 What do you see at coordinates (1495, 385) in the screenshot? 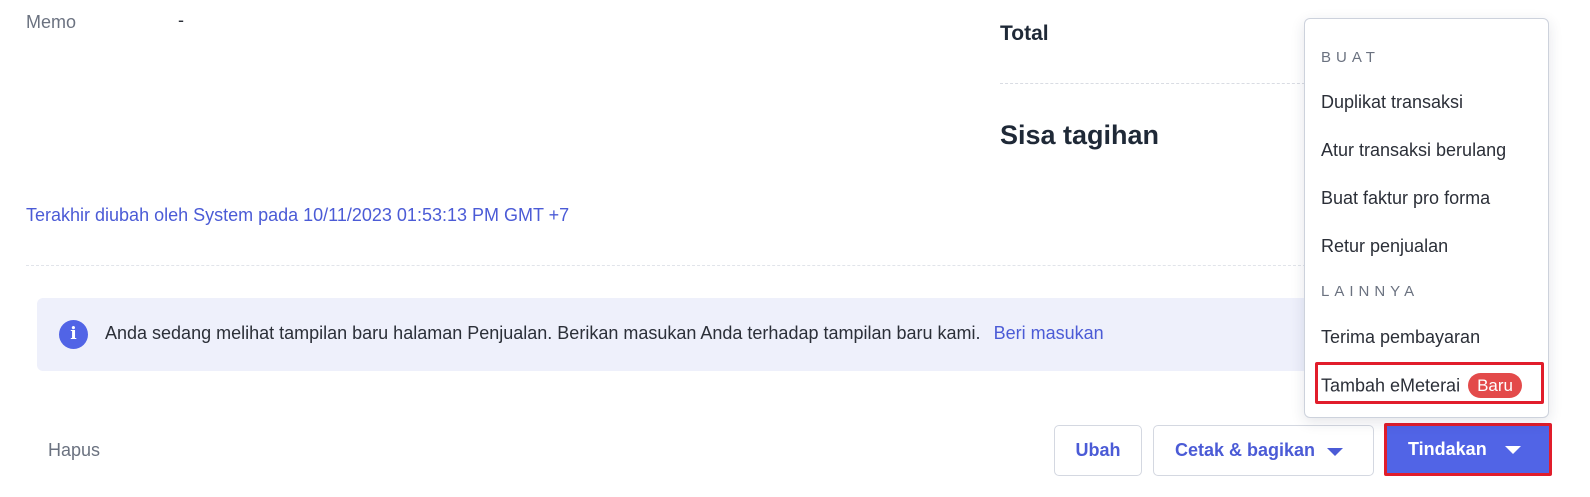
I see `new-badge: Baru` at bounding box center [1495, 385].